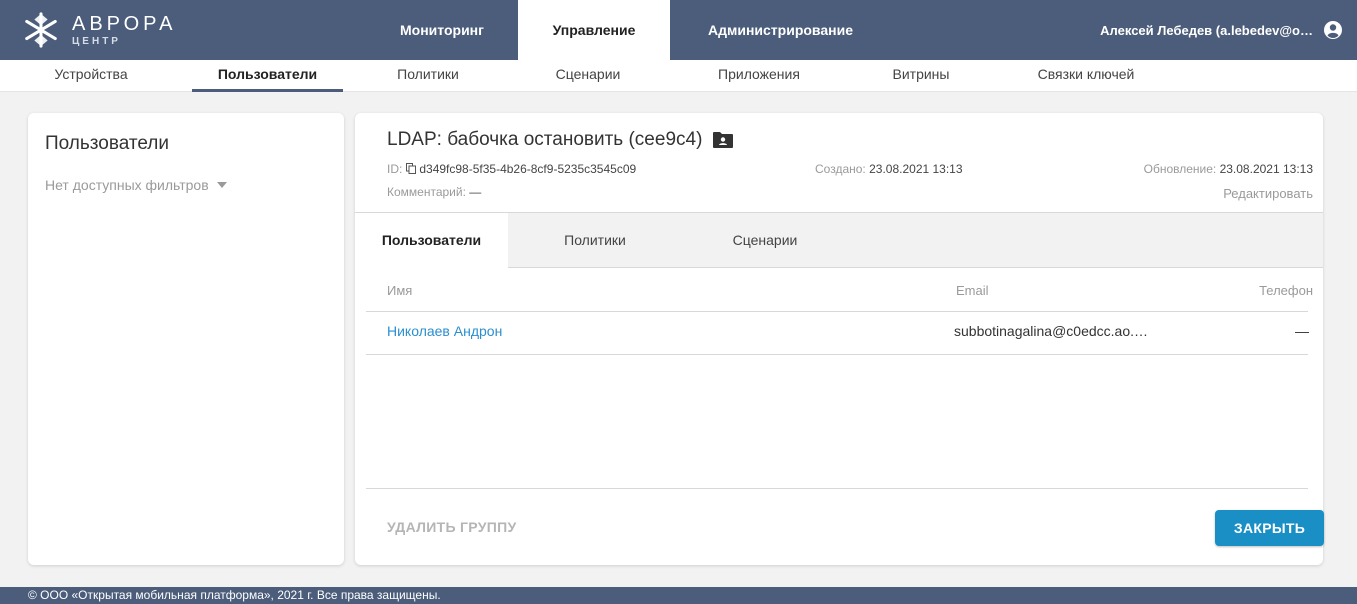  Describe the element at coordinates (921, 76) in the screenshot. I see `subnav-showcases: Витрины` at that location.